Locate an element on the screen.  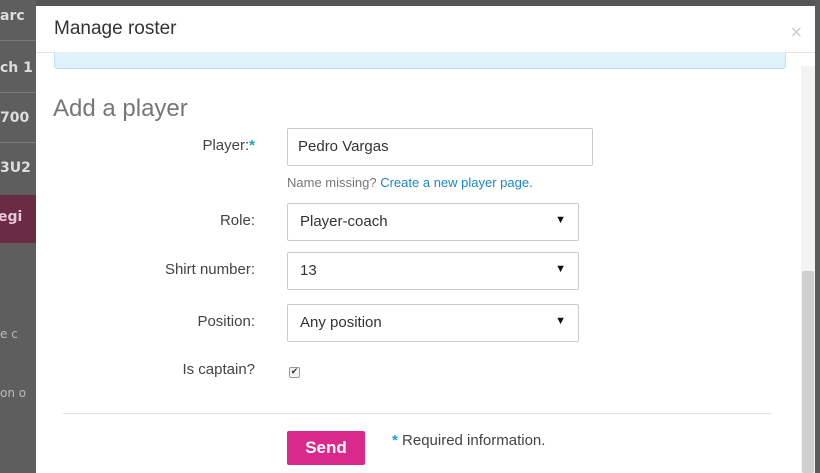
required-note-text: Required information. is located at coordinates (474, 440).